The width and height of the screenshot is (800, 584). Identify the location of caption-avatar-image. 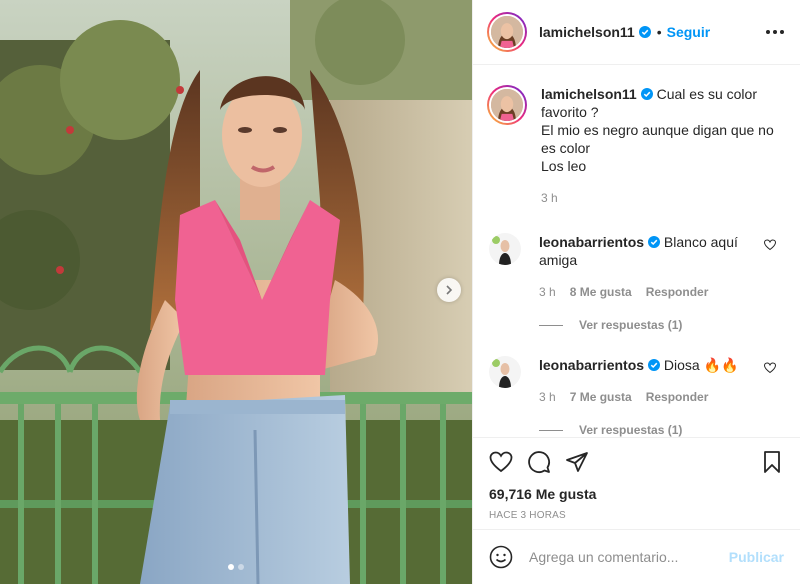
(507, 105).